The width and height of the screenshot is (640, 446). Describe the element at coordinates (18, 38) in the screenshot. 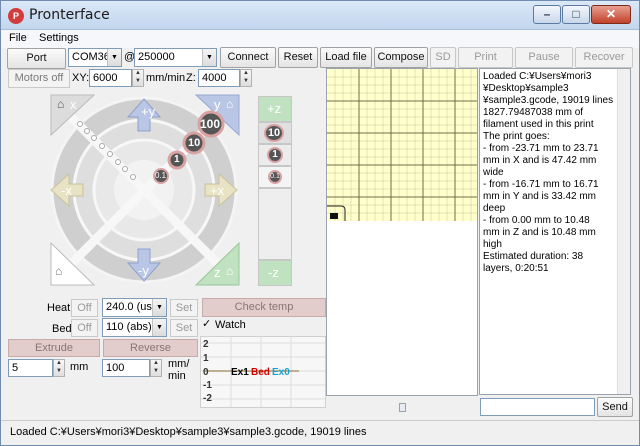

I see `menu-file: File` at that location.